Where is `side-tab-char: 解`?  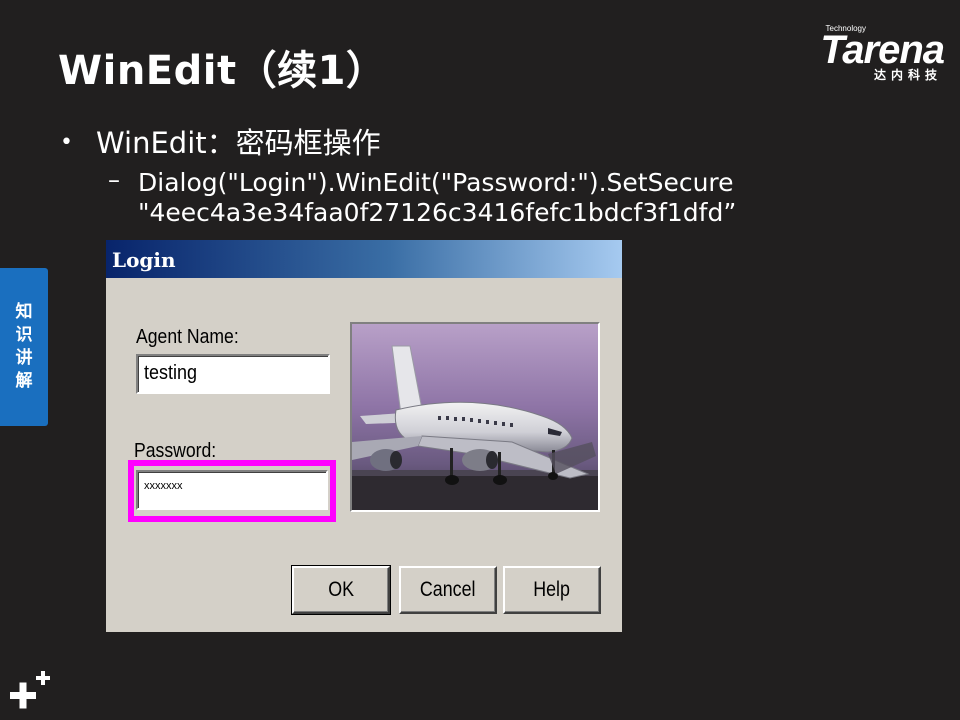 side-tab-char: 解 is located at coordinates (24, 381).